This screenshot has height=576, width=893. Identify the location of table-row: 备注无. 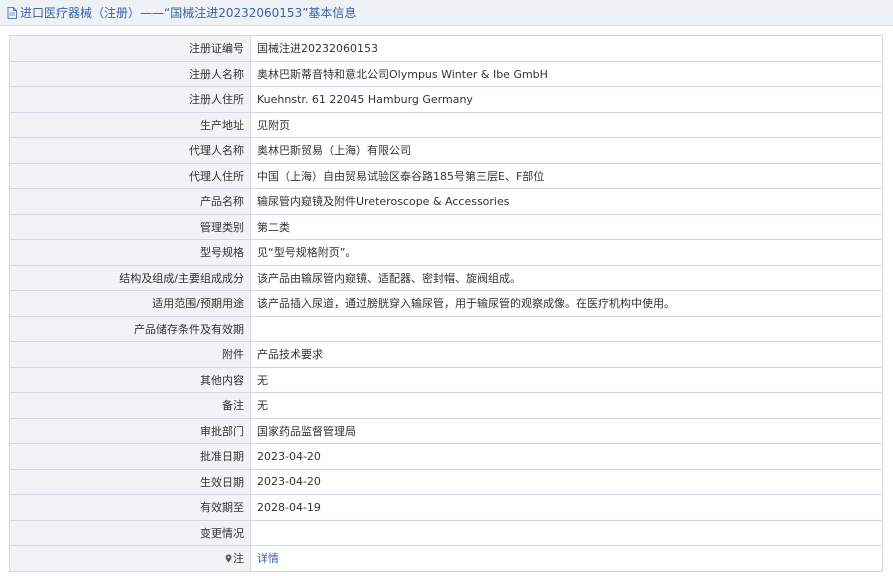
(446, 405).